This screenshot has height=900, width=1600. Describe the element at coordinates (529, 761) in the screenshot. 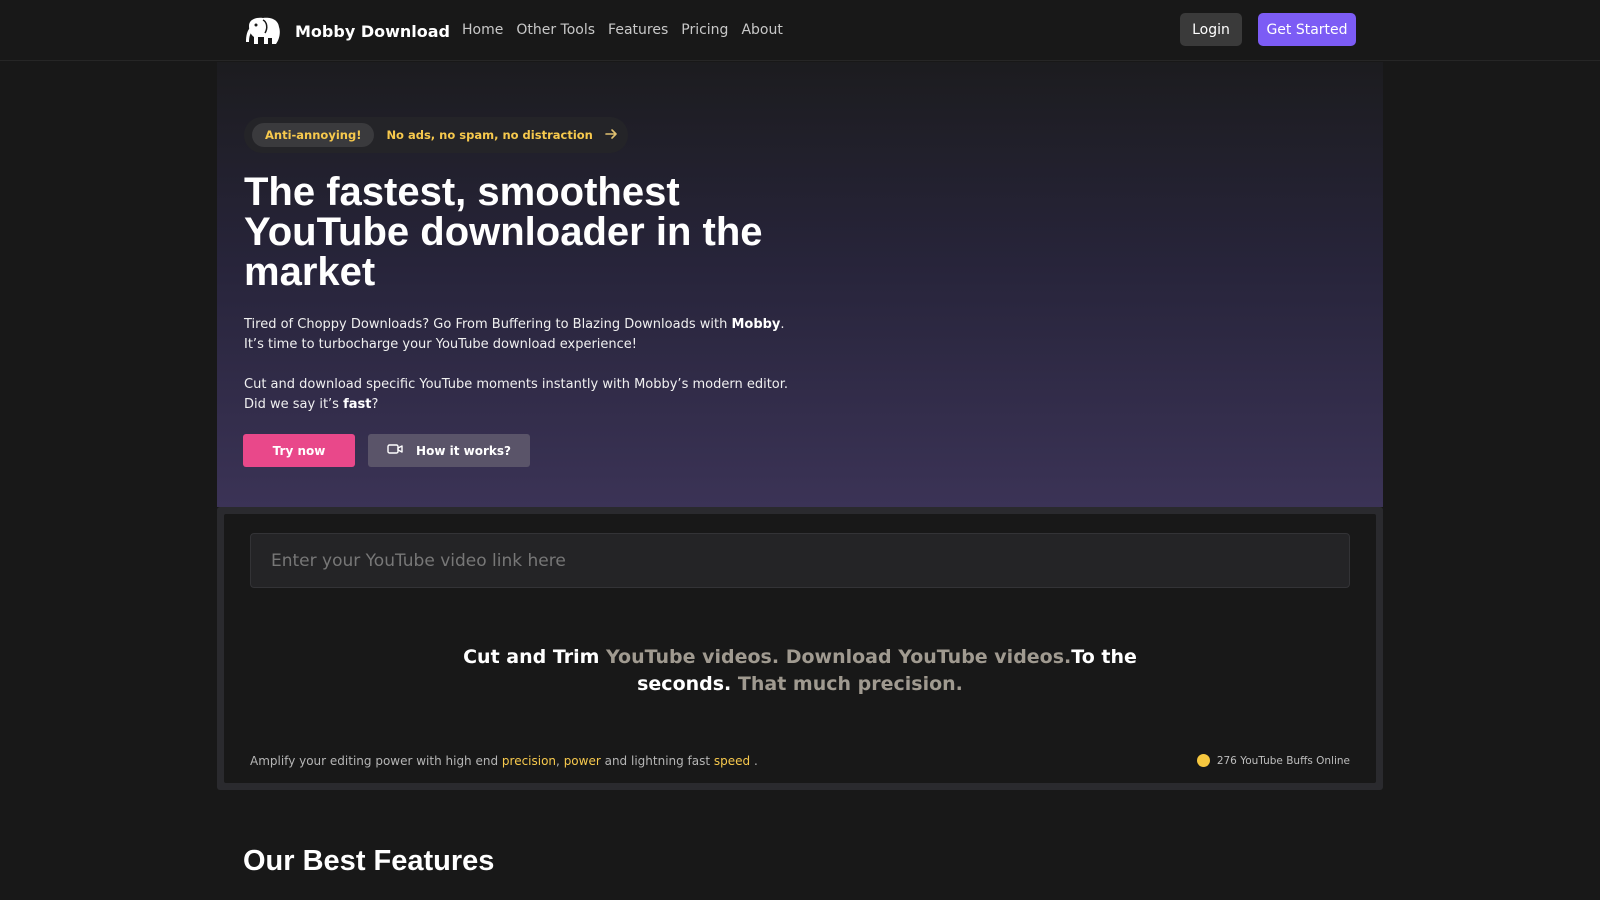

I see `footnote-precision: precision` at that location.